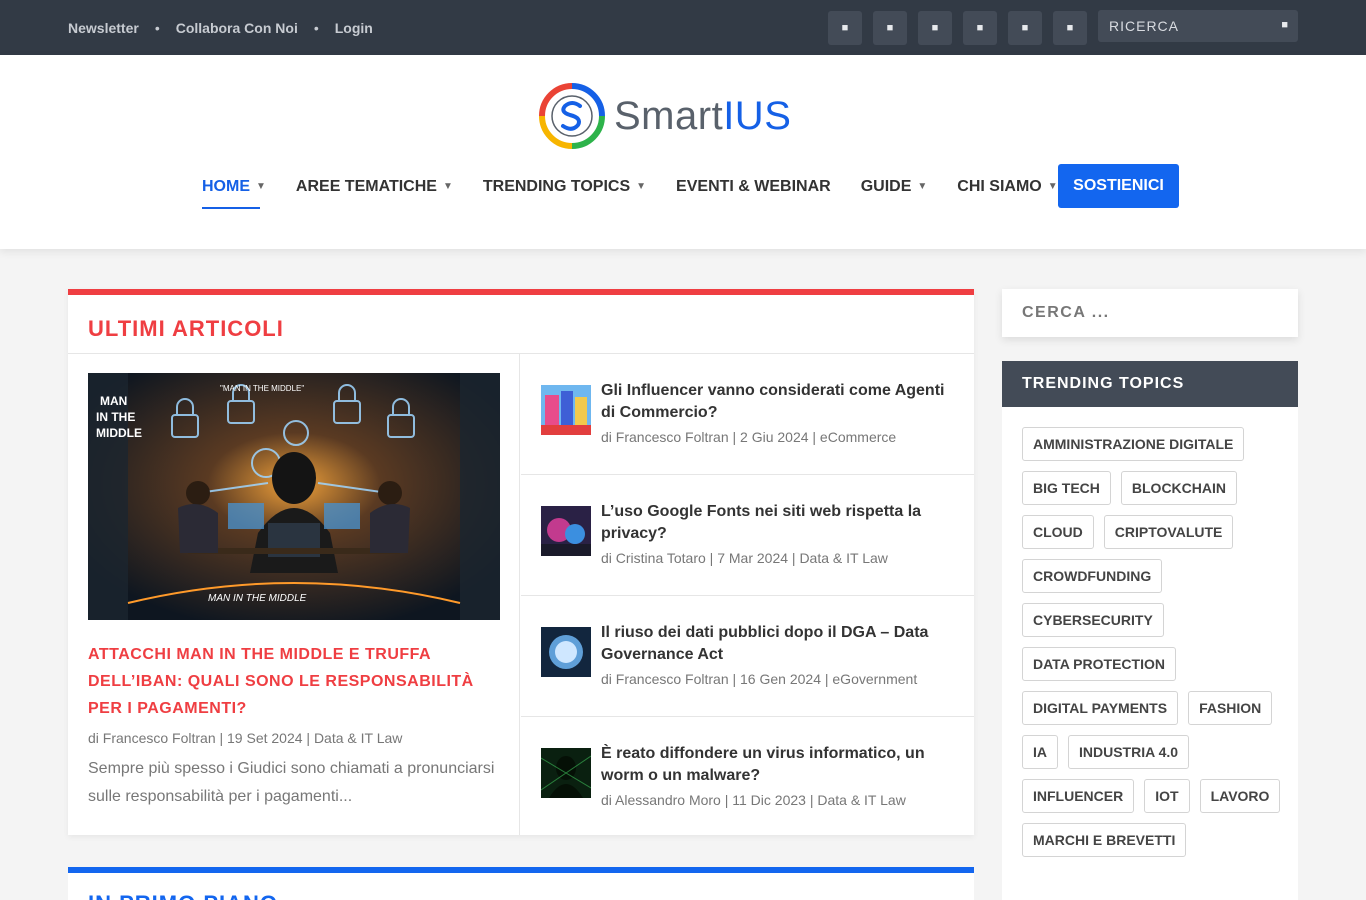  Describe the element at coordinates (226, 186) in the screenshot. I see `nav-label: HOME` at that location.